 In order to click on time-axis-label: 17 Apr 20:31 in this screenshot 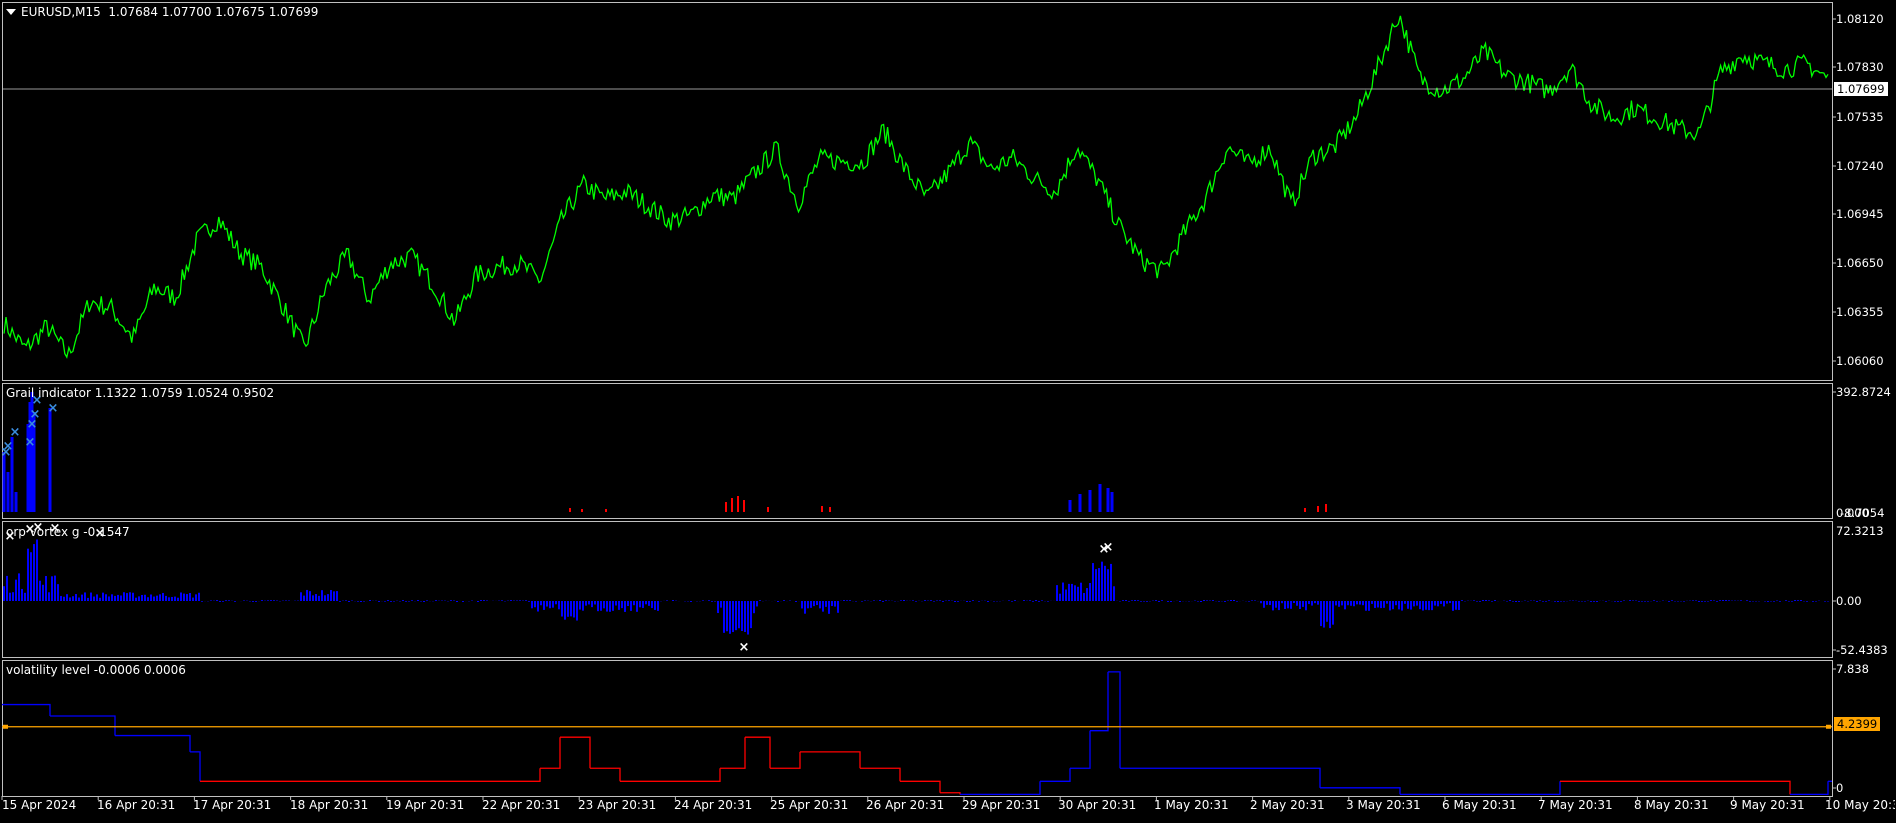, I will do `click(232, 805)`.